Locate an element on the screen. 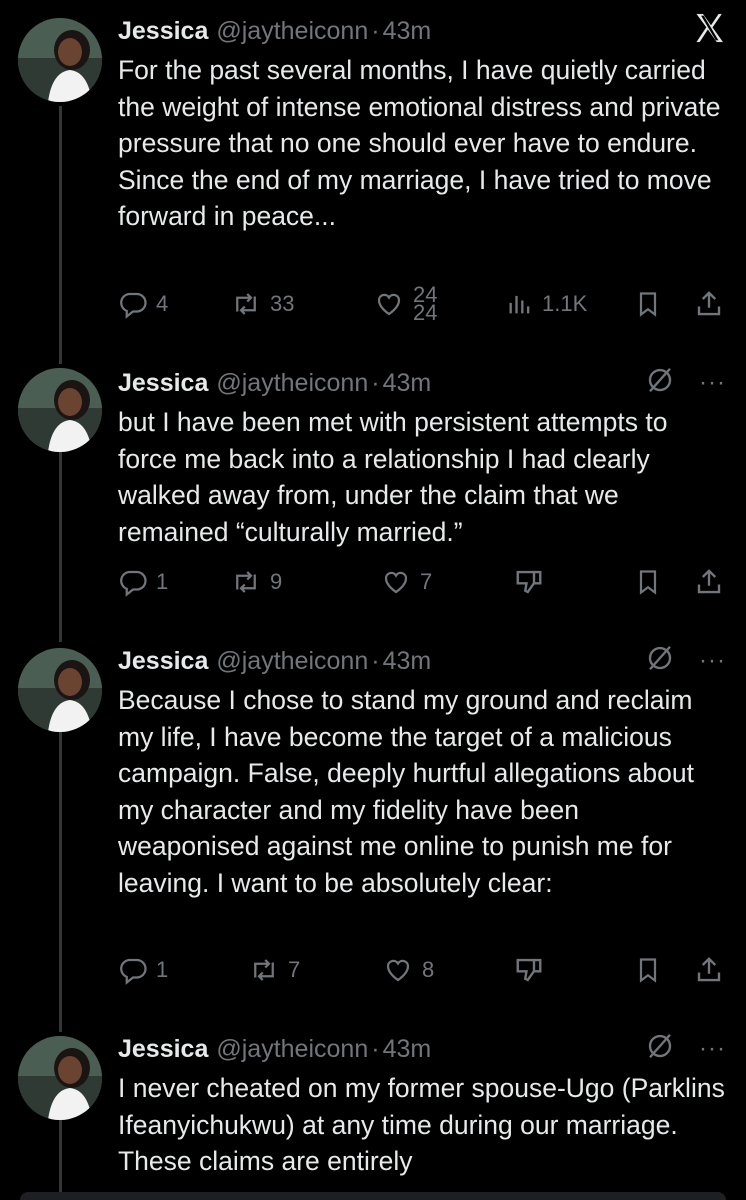  action-bar: 1 7 8 is located at coordinates (423, 970).